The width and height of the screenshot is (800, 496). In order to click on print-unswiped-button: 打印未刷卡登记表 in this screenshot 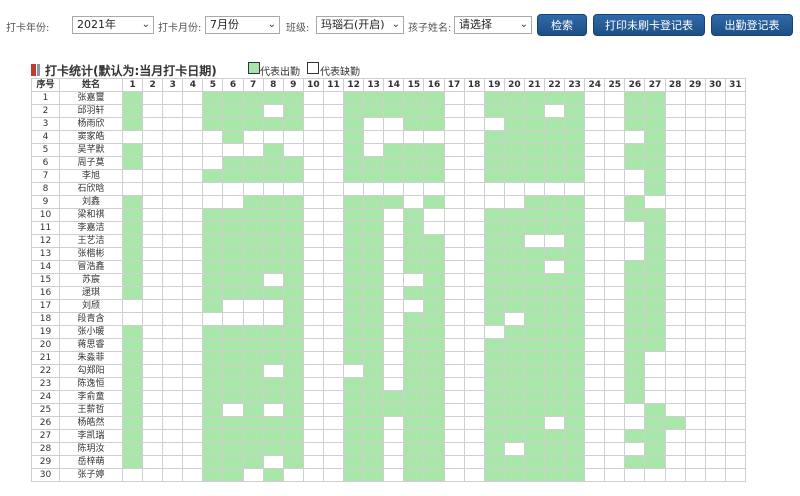, I will do `click(649, 25)`.